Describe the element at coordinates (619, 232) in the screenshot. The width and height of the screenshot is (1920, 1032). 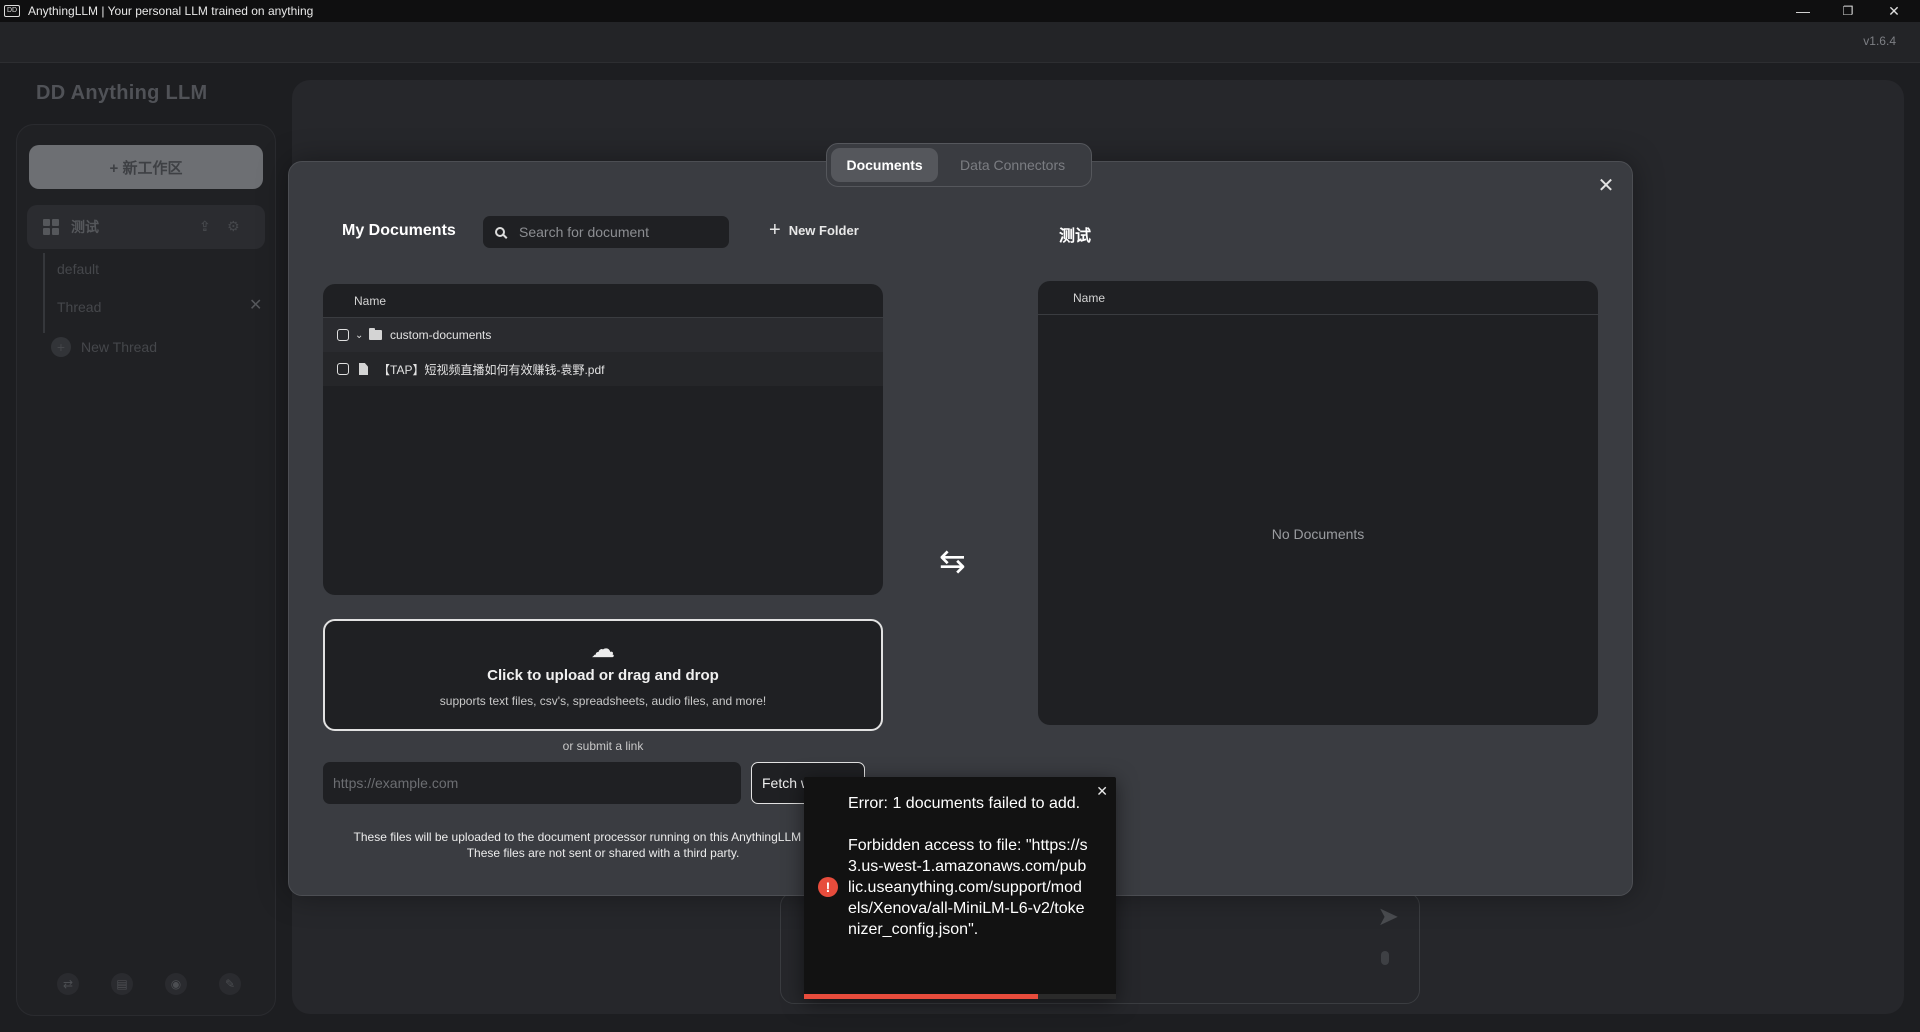
I see `search-input` at that location.